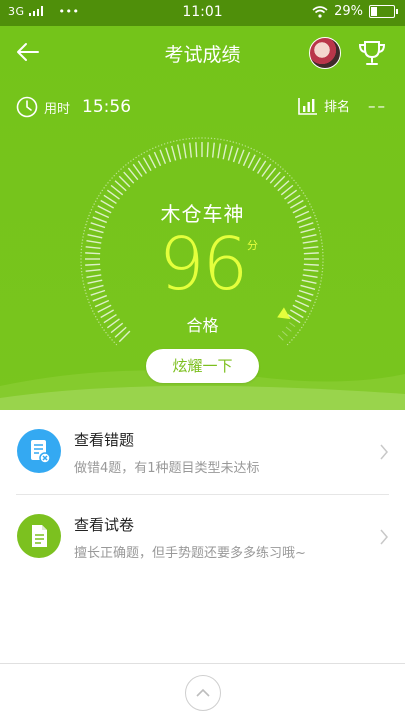 This screenshot has width=405, height=720. Describe the element at coordinates (202, 452) in the screenshot. I see `list-item-wrong-questions: 查看错题 做错4题，有1种题目类型未达标` at that location.